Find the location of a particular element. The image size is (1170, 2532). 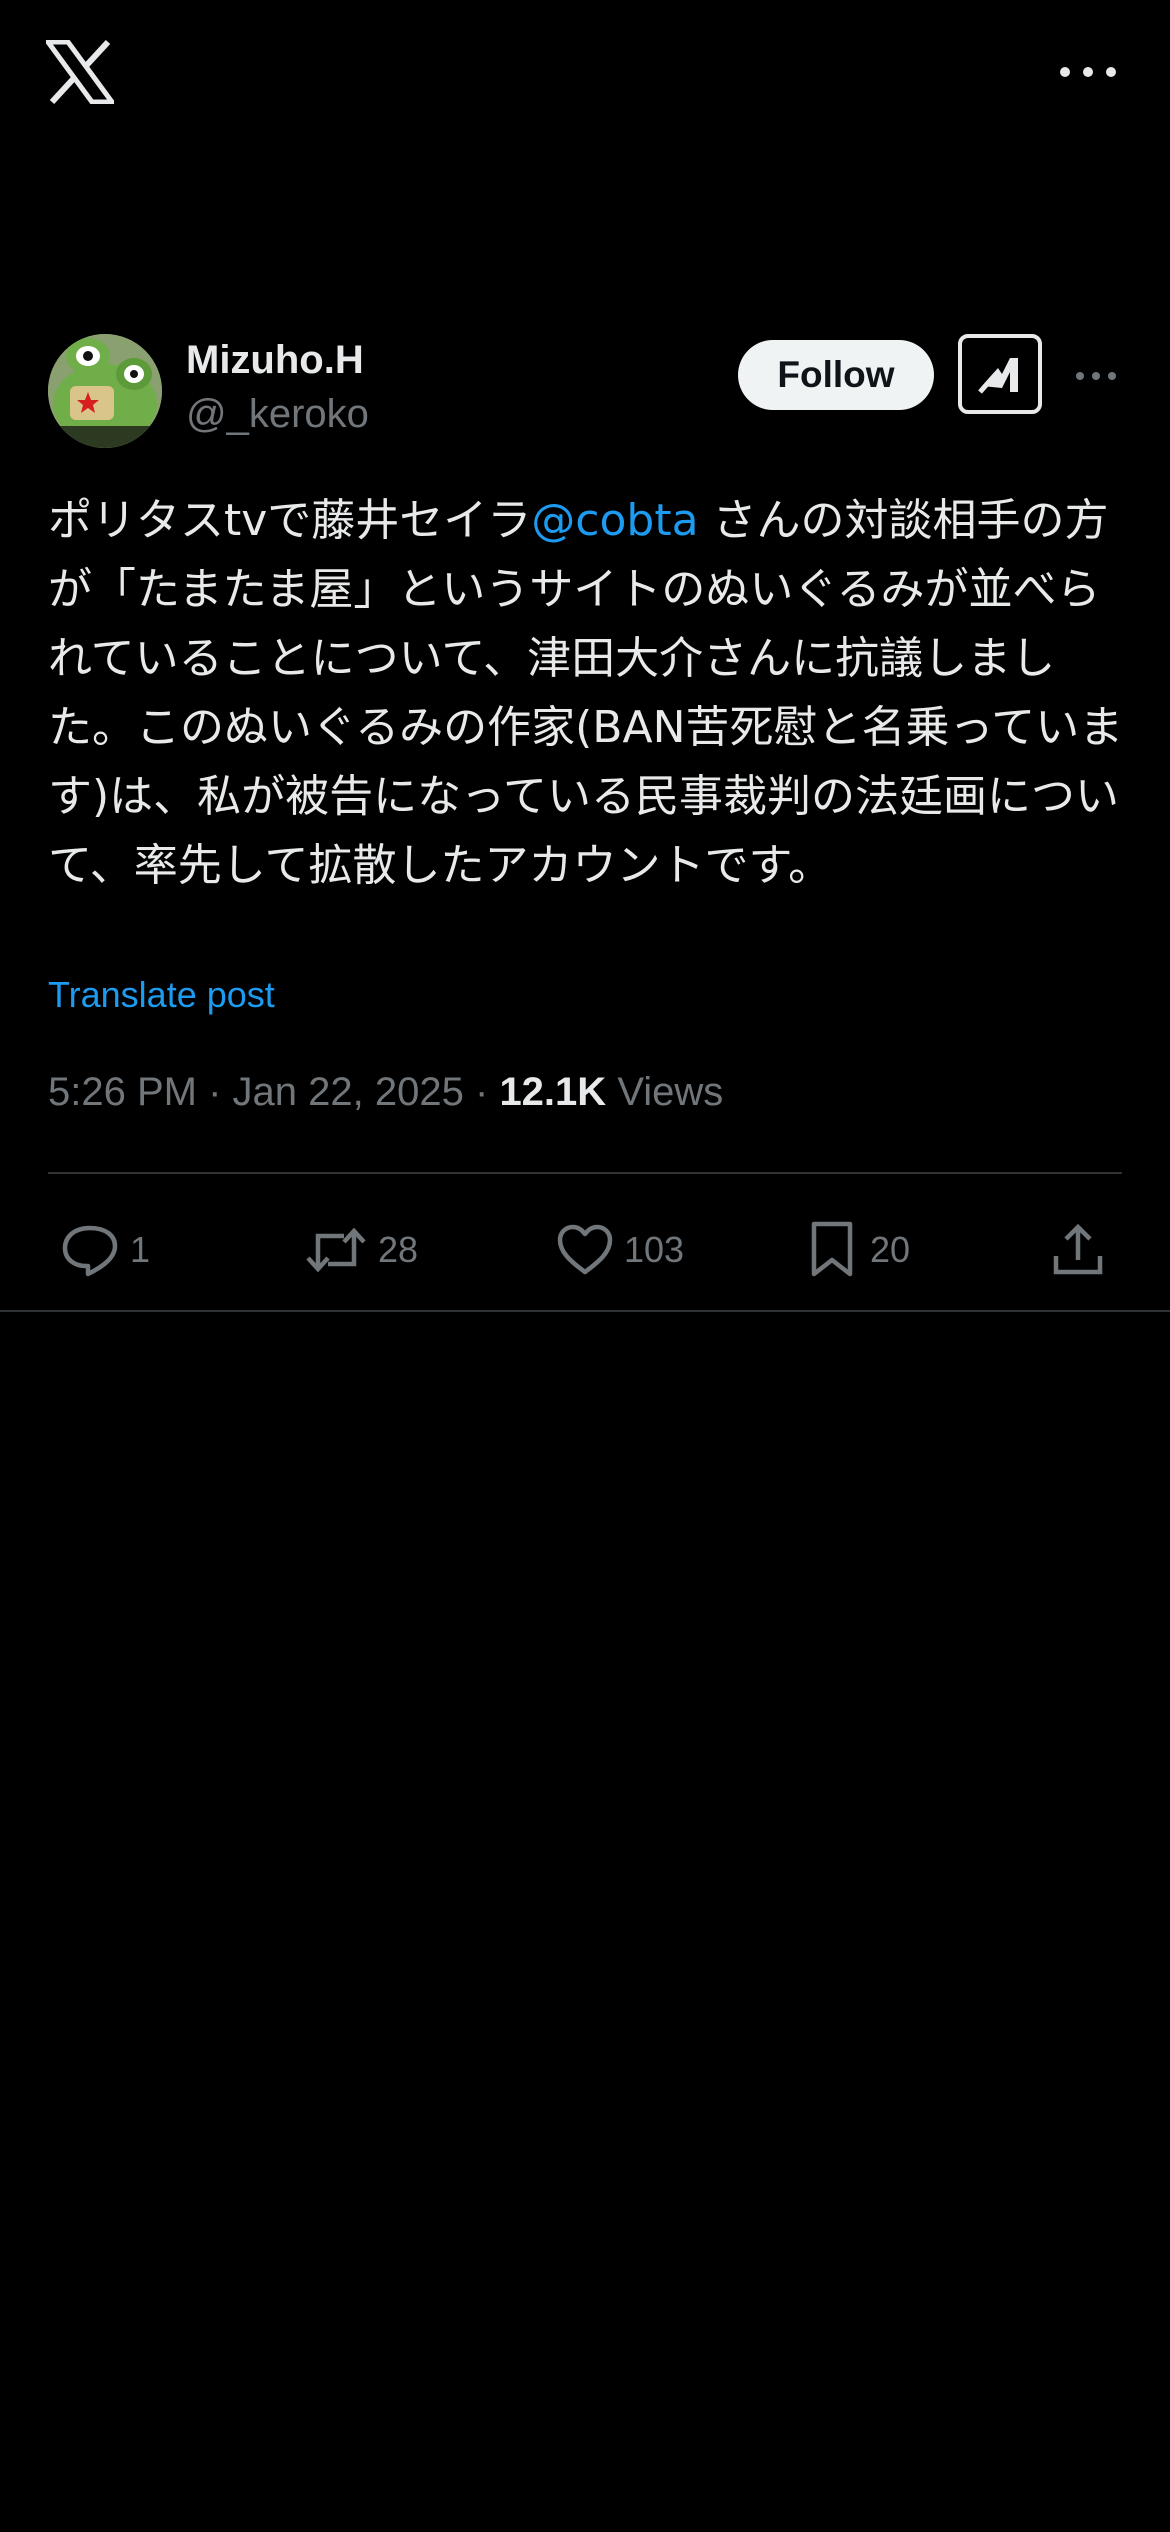

share-icon is located at coordinates (1078, 1249).